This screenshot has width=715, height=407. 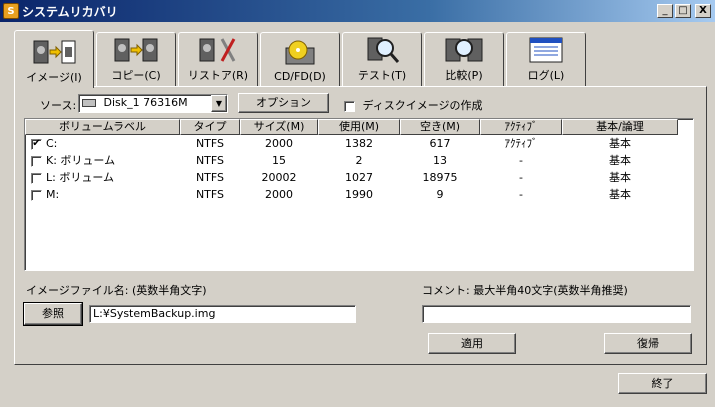 I want to click on cell-used: 1382, so click(x=359, y=143).